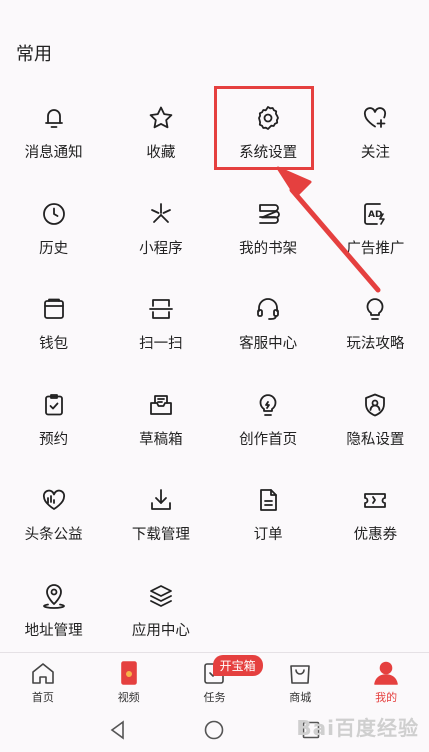  What do you see at coordinates (160, 234) in the screenshot?
I see `grid-item-mini-programs: 小程序` at bounding box center [160, 234].